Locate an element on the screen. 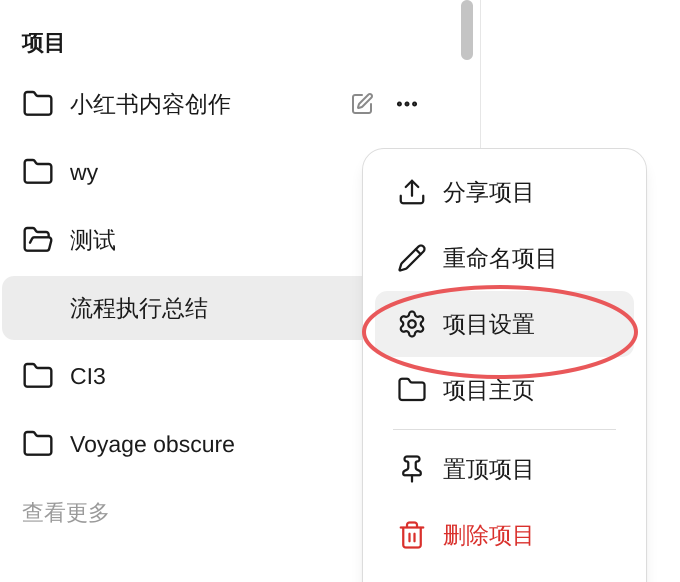 The image size is (680, 582). upload-icon is located at coordinates (412, 192).